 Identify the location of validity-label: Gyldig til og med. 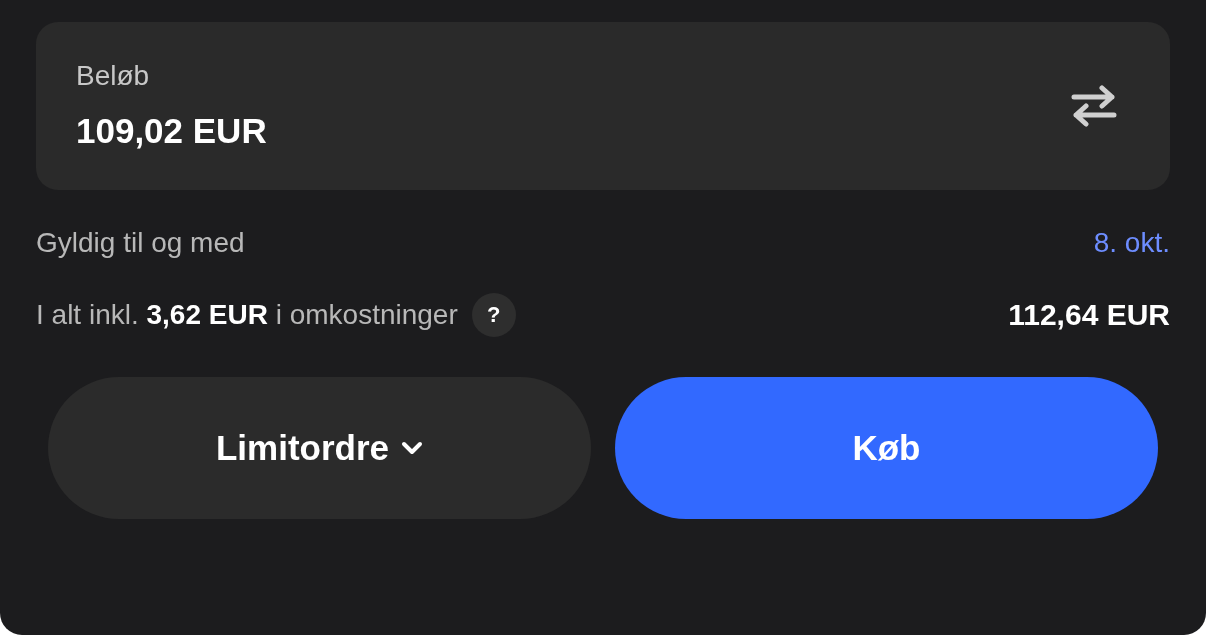
(140, 243).